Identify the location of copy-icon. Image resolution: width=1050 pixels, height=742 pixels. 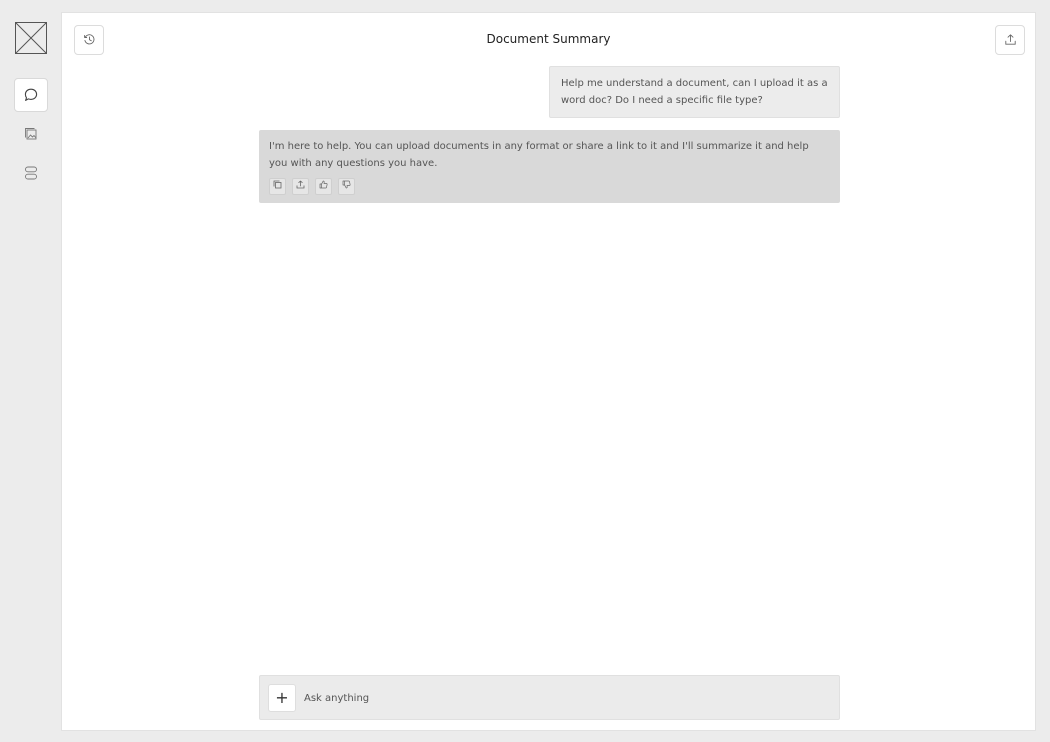
(277, 186).